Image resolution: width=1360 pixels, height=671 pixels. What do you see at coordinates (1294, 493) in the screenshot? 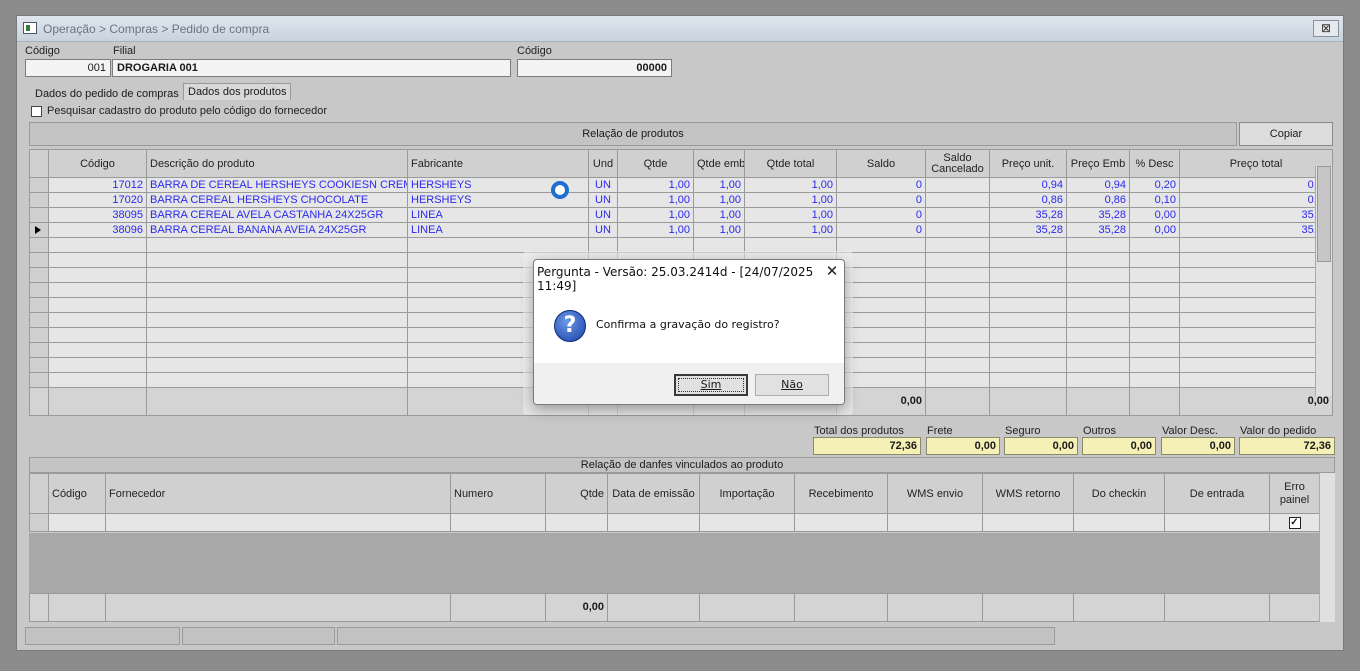
I see `col-danfe-erro-painel: Erro painel` at bounding box center [1294, 493].